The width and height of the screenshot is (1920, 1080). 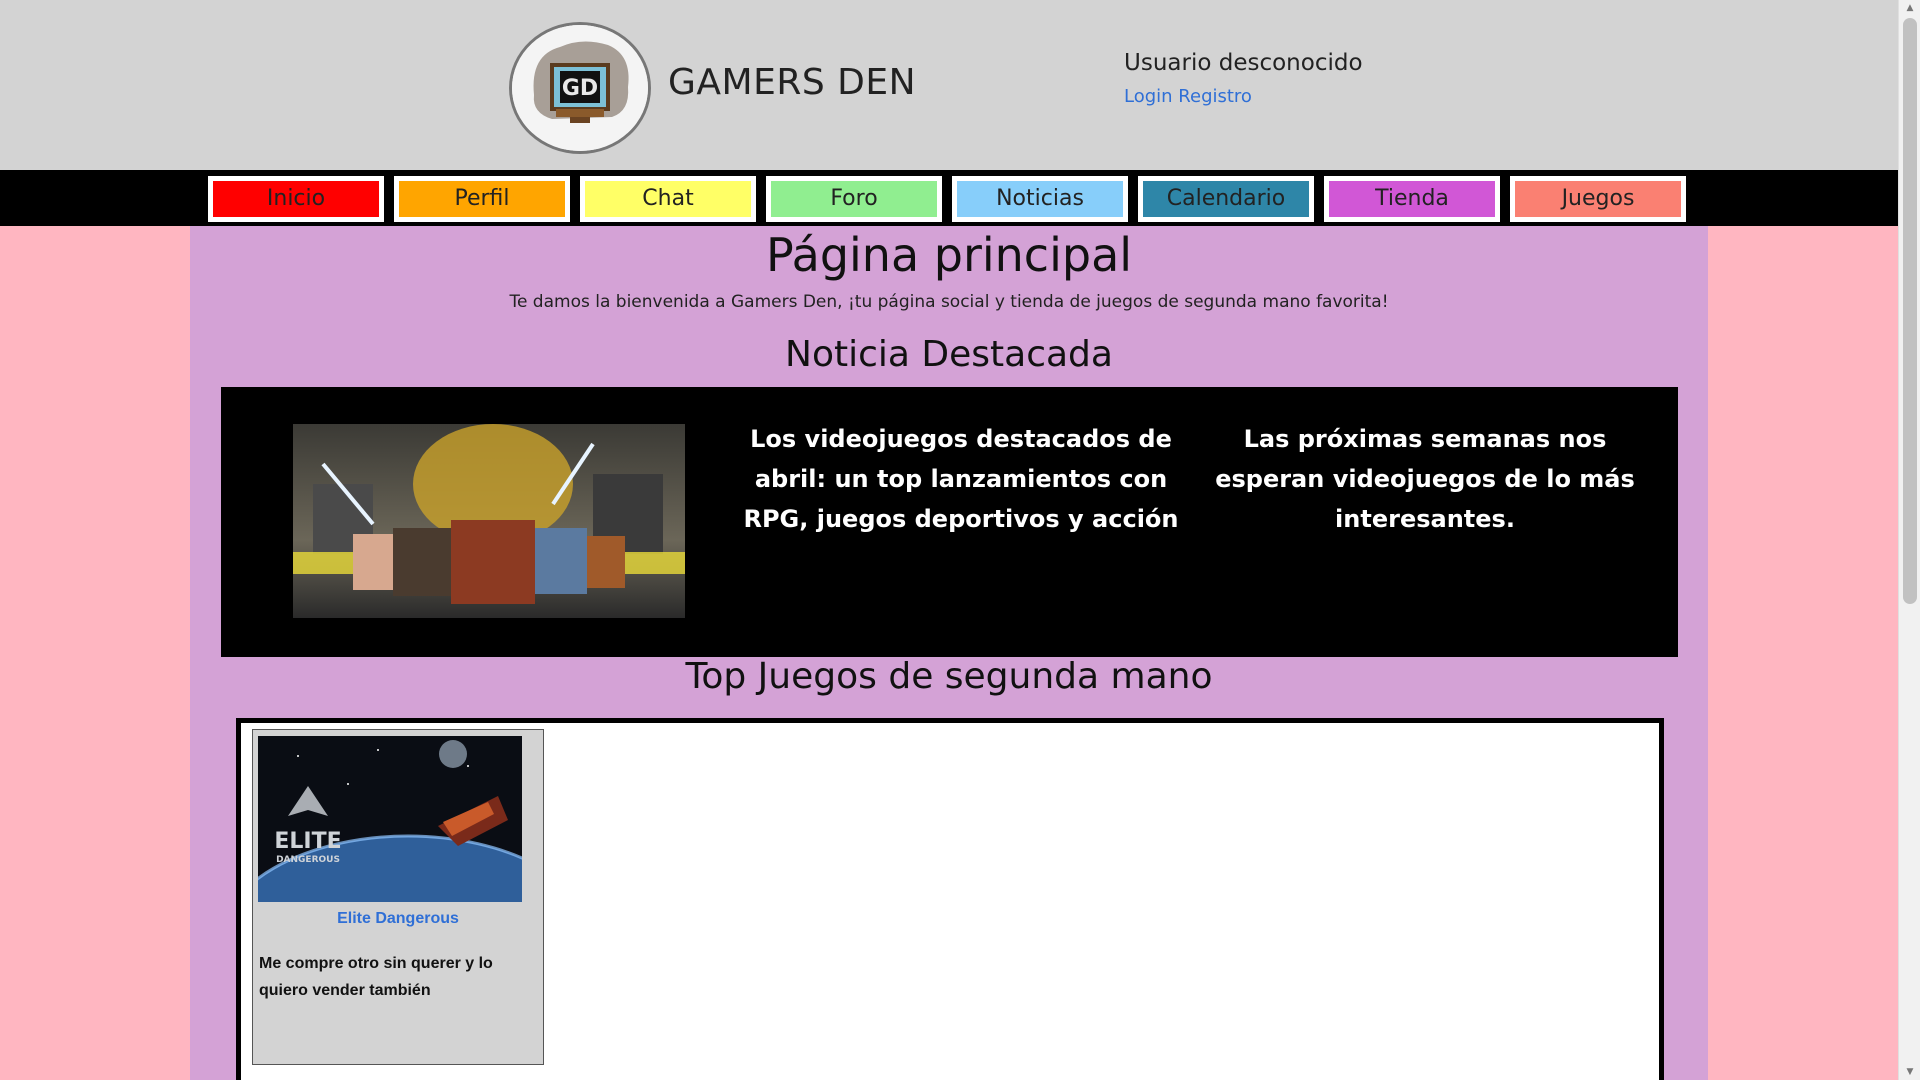 What do you see at coordinates (792, 82) in the screenshot?
I see `site-name: GAMERS DEN` at bounding box center [792, 82].